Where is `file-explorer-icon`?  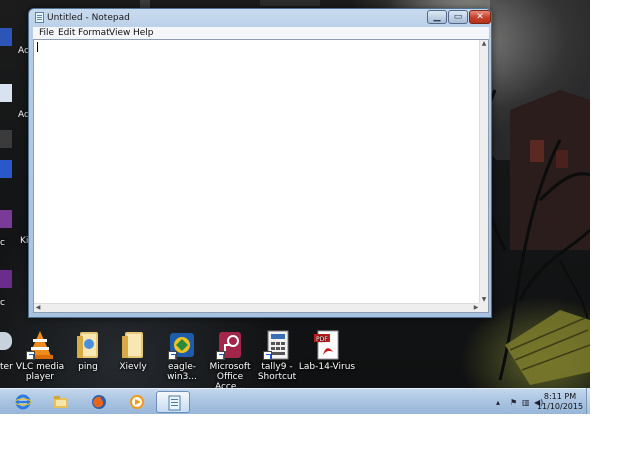
file-explorer-icon is located at coordinates (61, 402).